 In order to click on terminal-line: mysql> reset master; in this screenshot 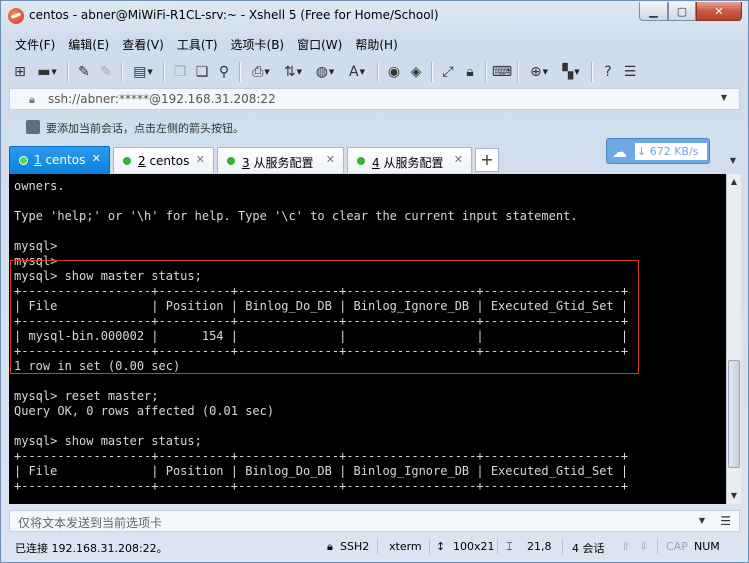, I will do `click(86, 396)`.